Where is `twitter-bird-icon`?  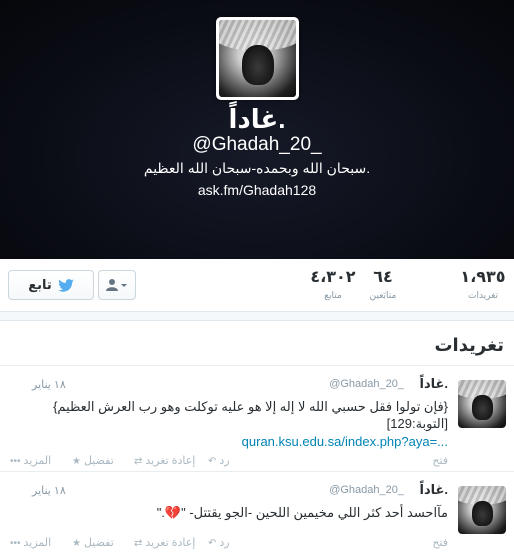 twitter-bird-icon is located at coordinates (65, 285).